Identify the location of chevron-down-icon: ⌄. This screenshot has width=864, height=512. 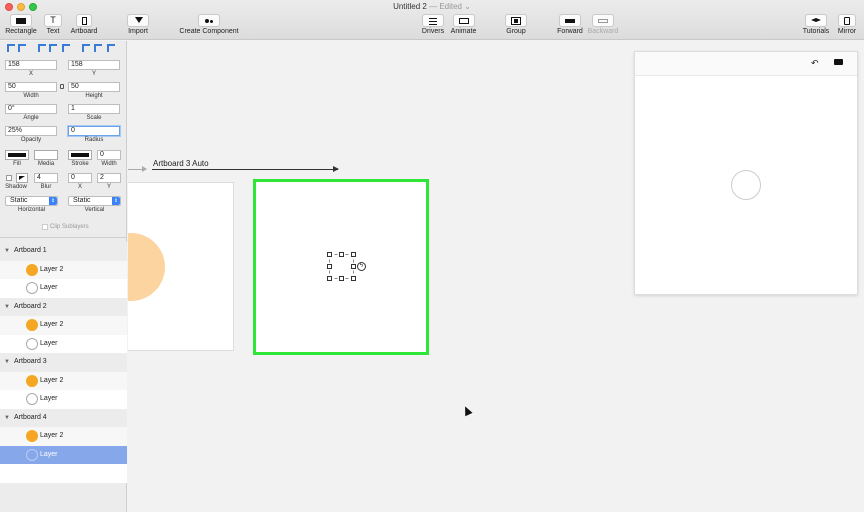
(467, 6).